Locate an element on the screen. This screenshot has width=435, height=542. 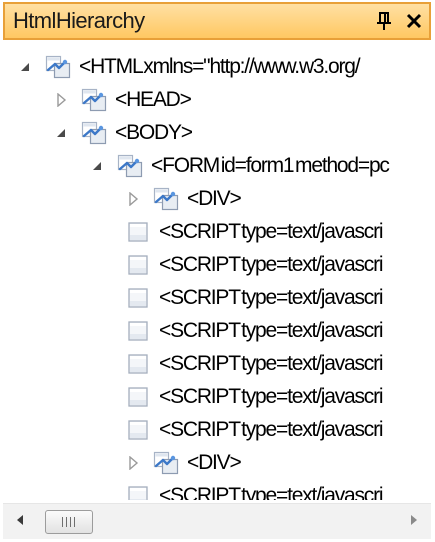
tree-node-row: <FORM id=form1 method=pc is located at coordinates (239, 166).